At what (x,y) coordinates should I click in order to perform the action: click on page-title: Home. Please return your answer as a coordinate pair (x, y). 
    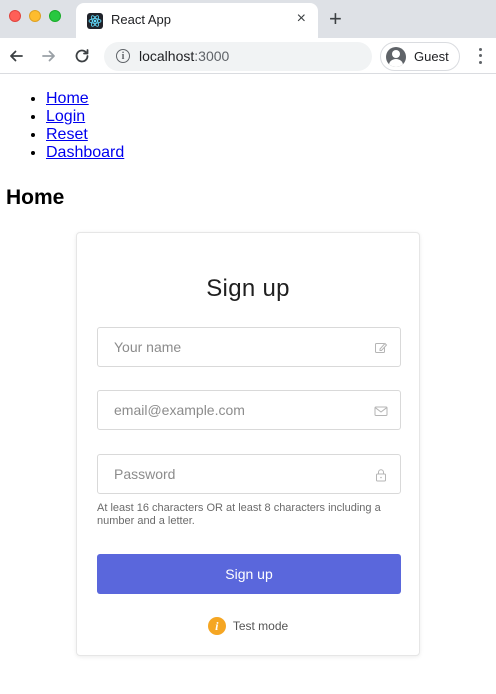
    Looking at the image, I should click on (35, 197).